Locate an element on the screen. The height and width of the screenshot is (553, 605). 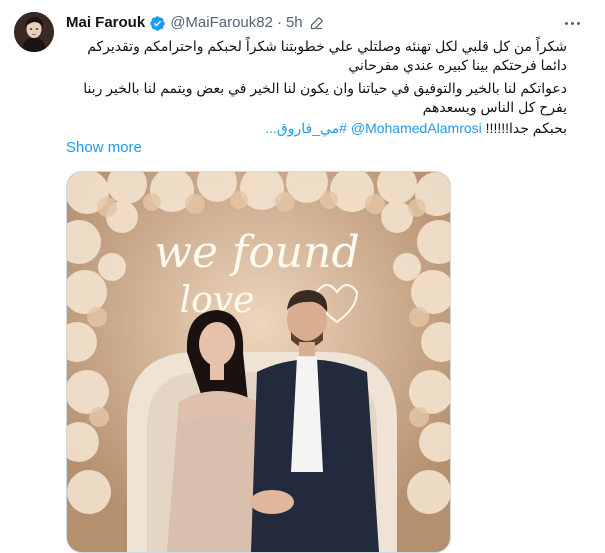
verified-badge-icon is located at coordinates (157, 23).